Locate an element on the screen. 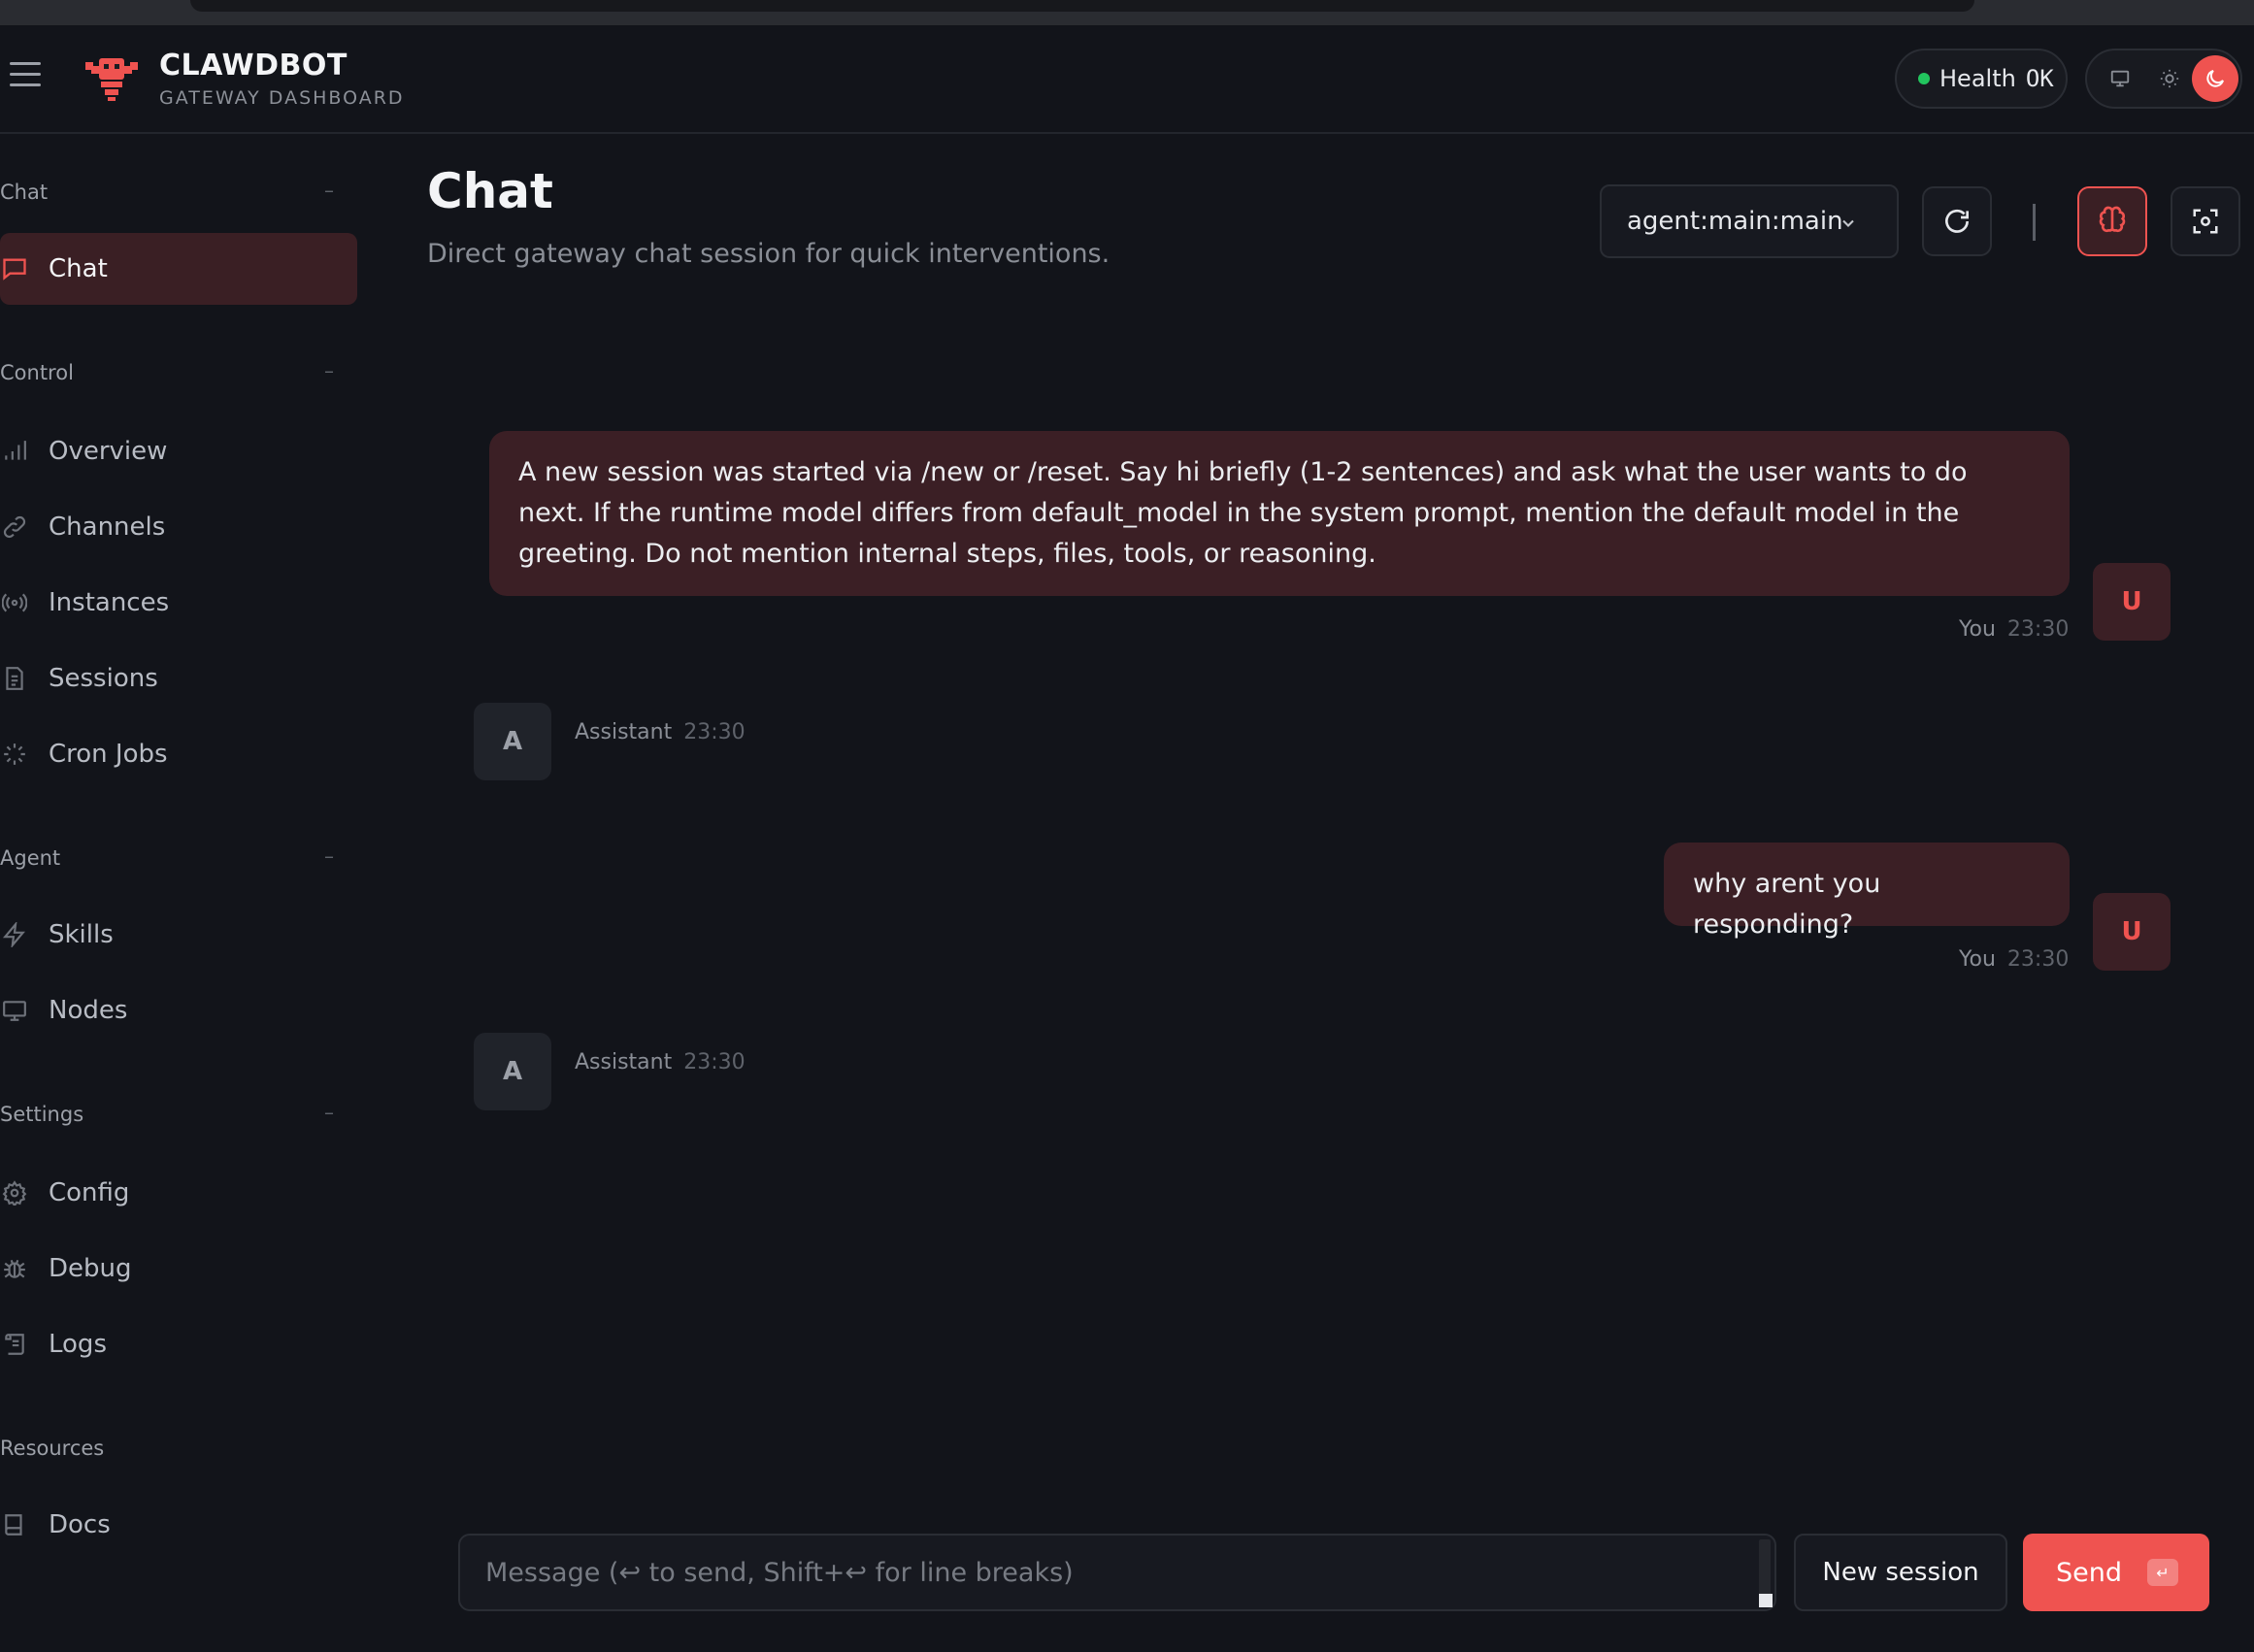 This screenshot has height=1652, width=2254. sidebar-item-label: Chat is located at coordinates (78, 268).